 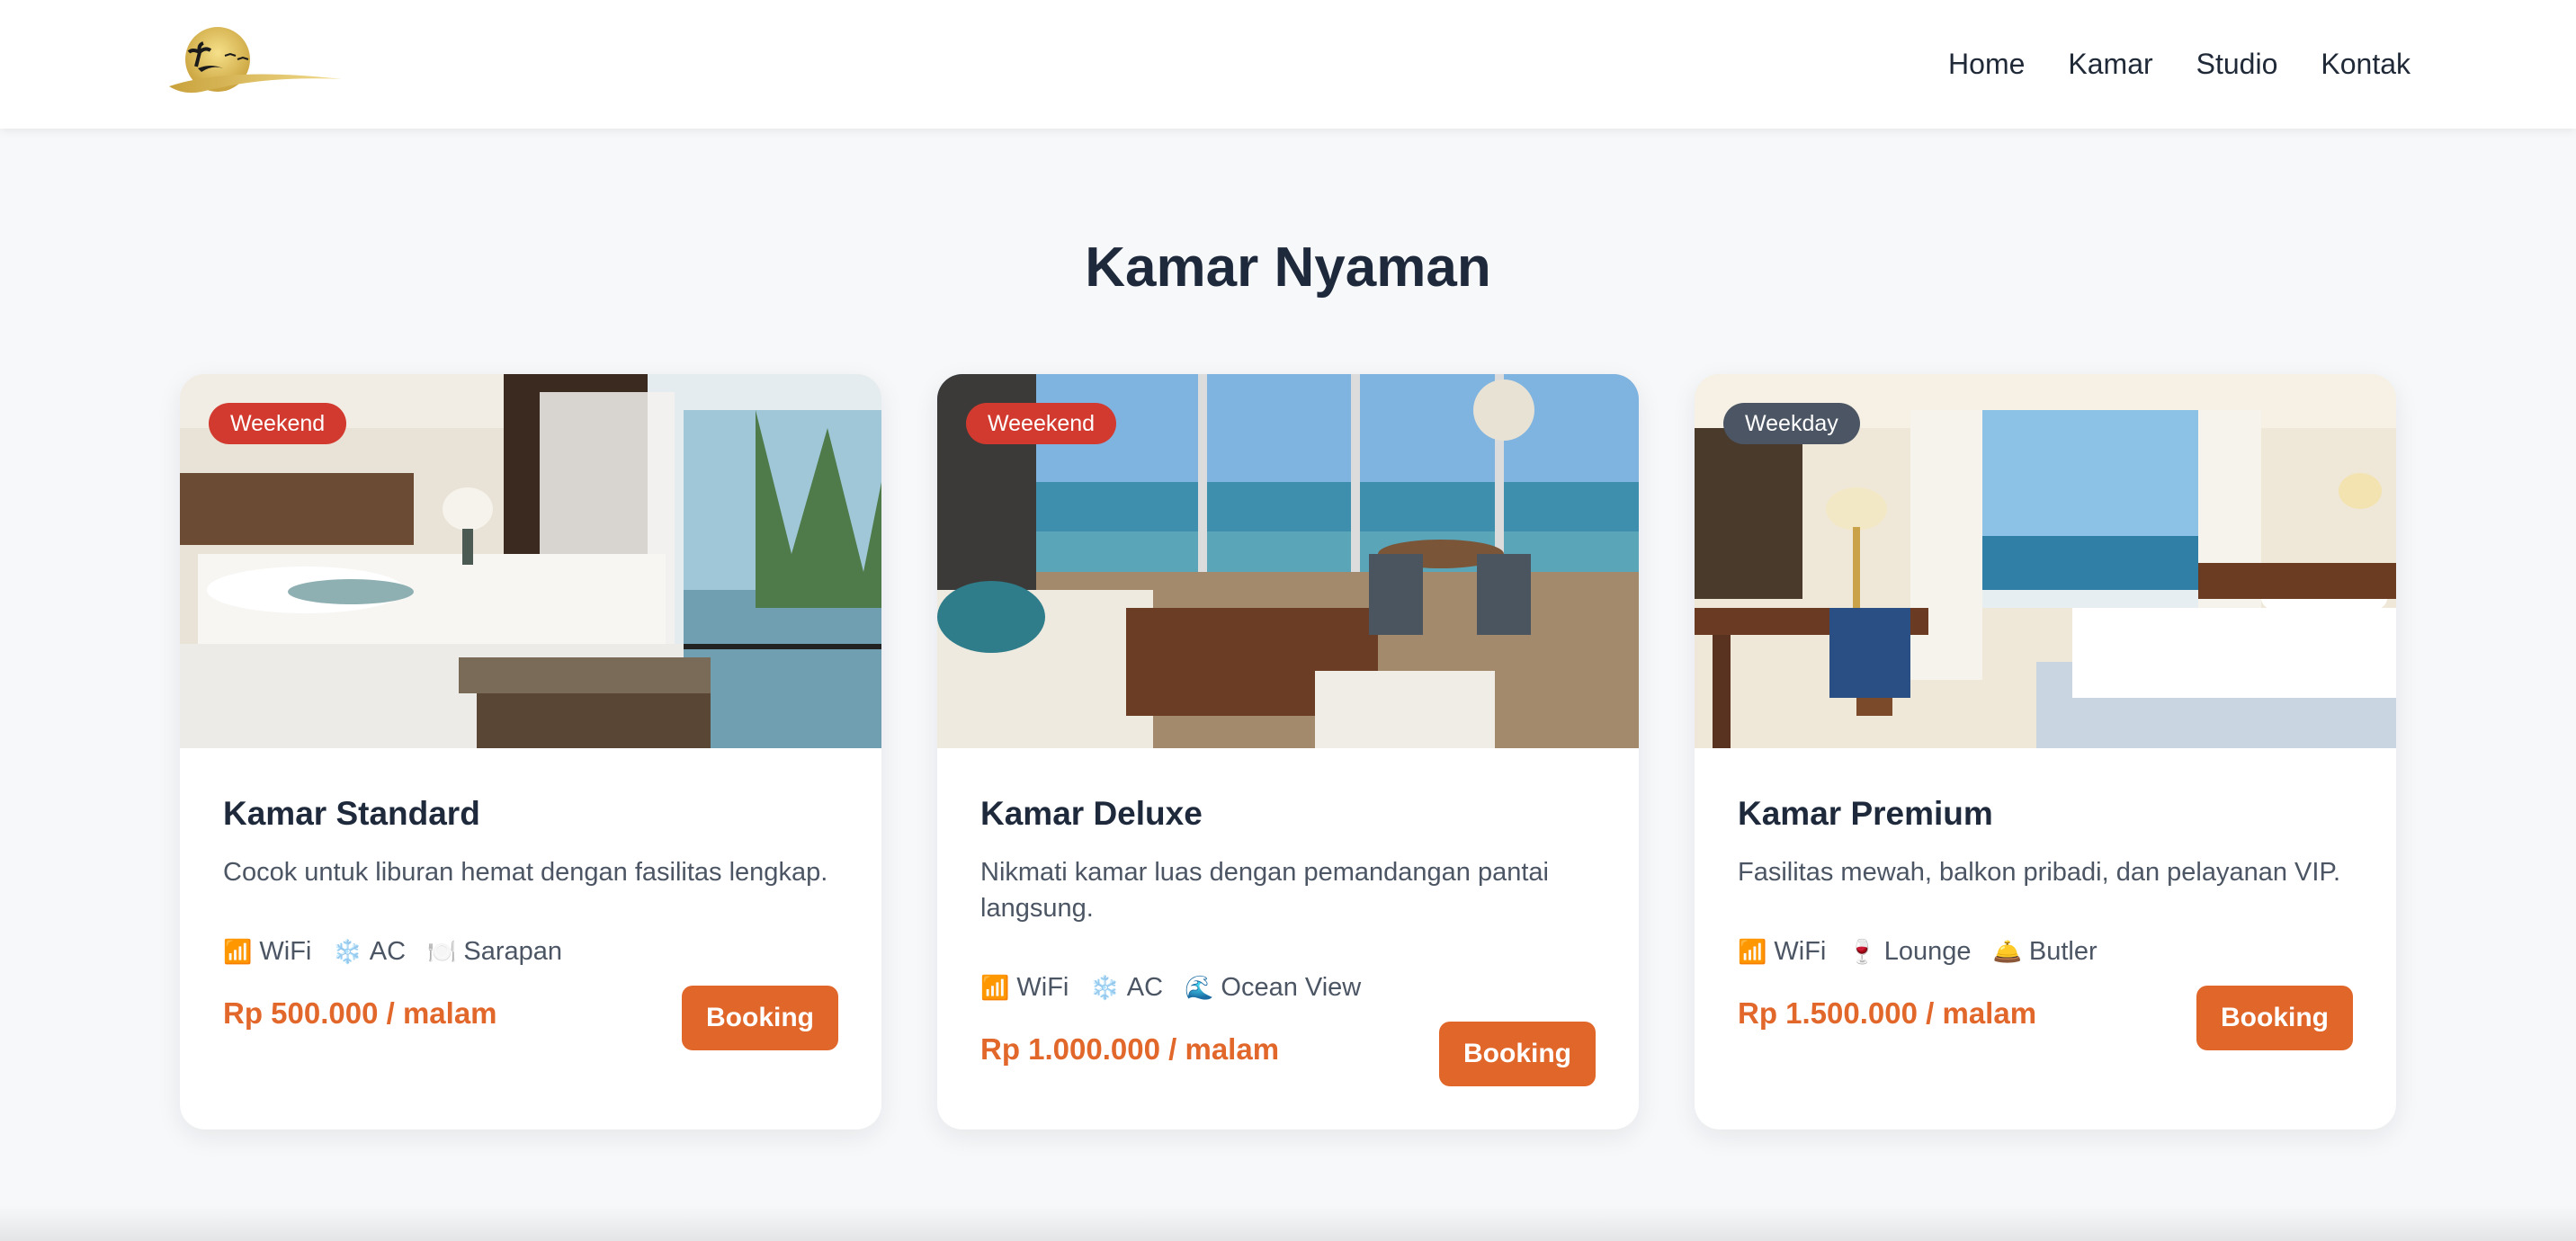 I want to click on feature-list: 📶 WiFi ❄️ AC 🍽️ Sarapan, so click(x=403, y=952).